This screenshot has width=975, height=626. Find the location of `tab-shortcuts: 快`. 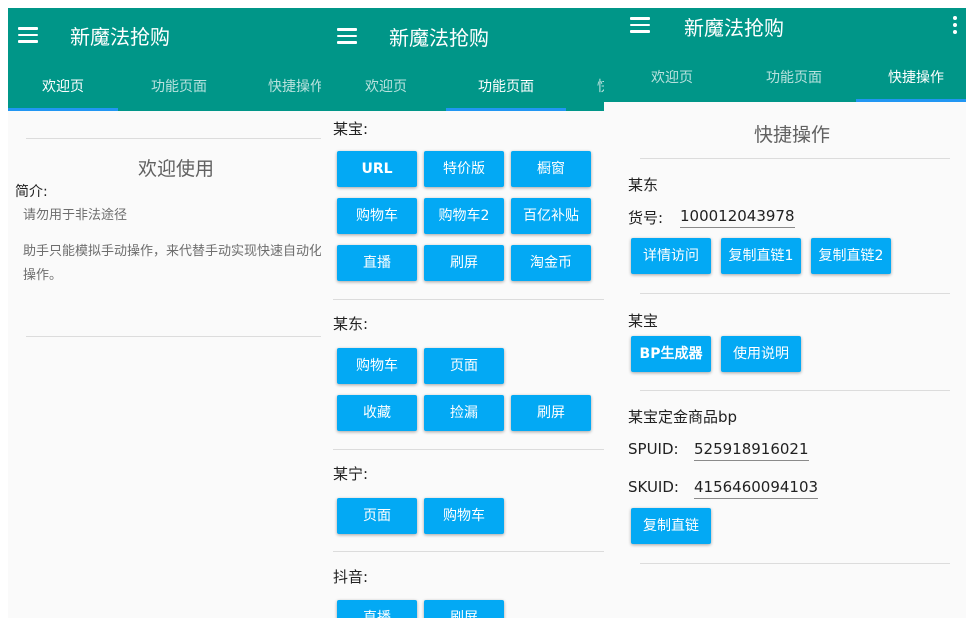

tab-shortcuts: 快 is located at coordinates (600, 87).